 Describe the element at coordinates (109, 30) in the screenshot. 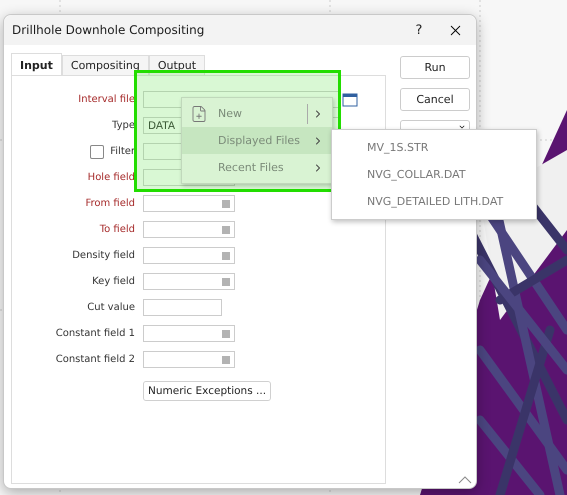

I see `window-title: Drillhole Downhole Compositing` at that location.